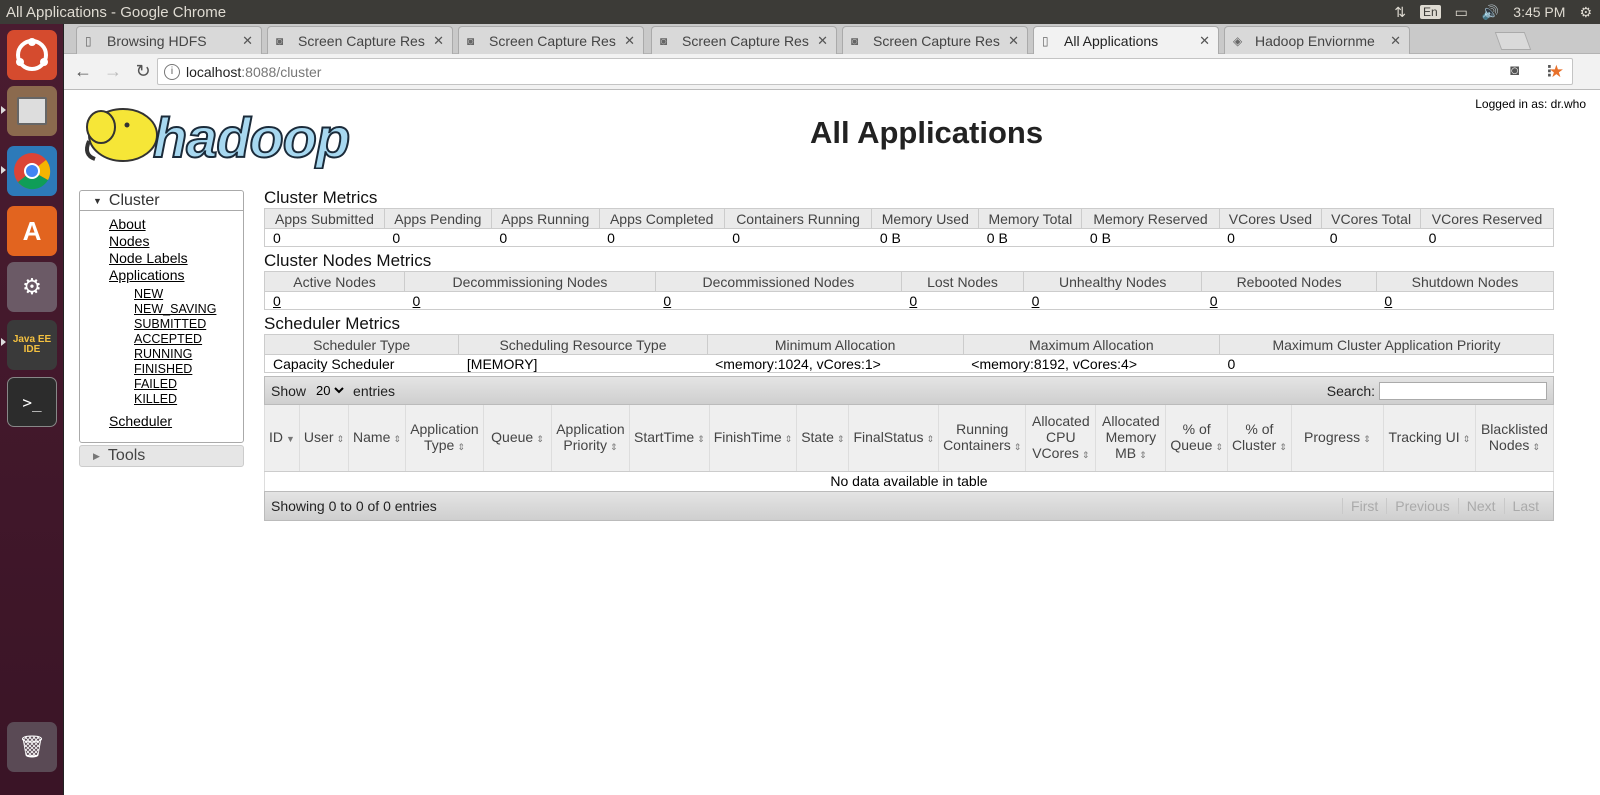 This screenshot has height=795, width=1600. Describe the element at coordinates (277, 301) in the screenshot. I see `active-nodes-link: 0` at that location.